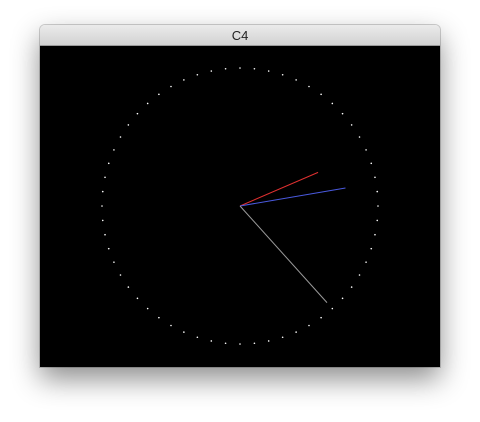  Describe the element at coordinates (283, 254) in the screenshot. I see `second-hand` at that location.